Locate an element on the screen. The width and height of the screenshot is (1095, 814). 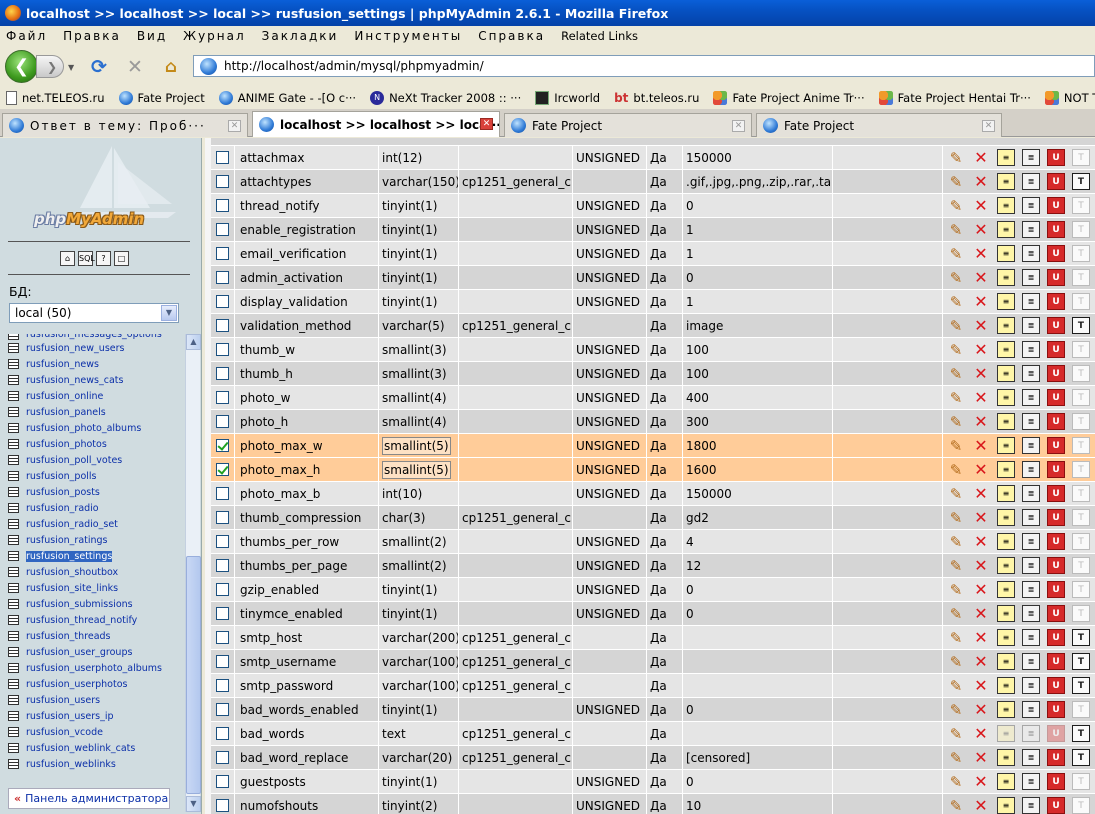
field-row: guestposts tinyint(1) UNSIGNED Да 0 ✎ ✕ ≡ ≣ U T is located at coordinates (653, 781).